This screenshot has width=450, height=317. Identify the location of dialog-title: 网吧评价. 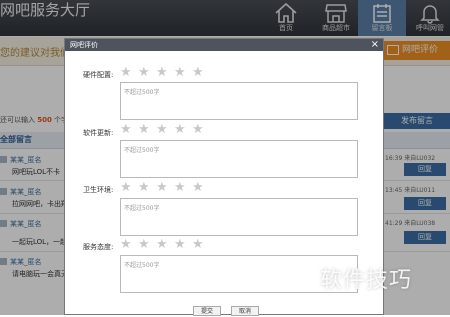
(84, 45).